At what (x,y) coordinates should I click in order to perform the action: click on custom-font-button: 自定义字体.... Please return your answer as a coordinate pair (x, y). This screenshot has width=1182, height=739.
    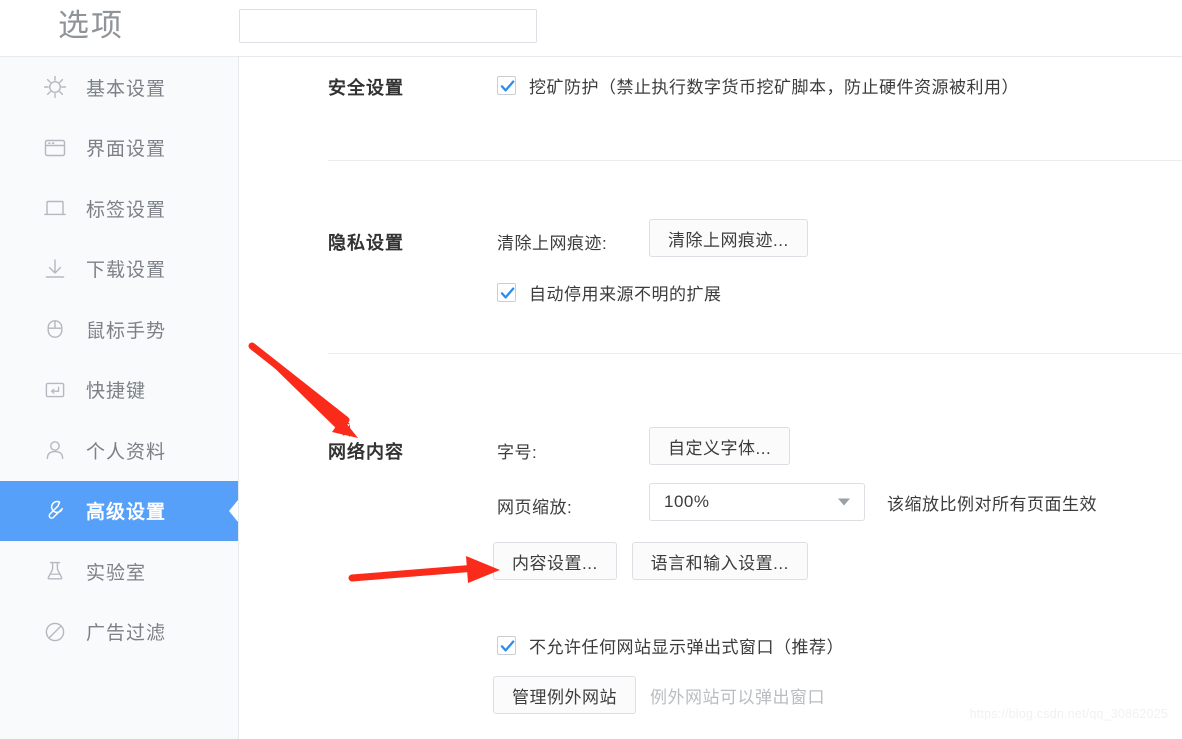
    Looking at the image, I should click on (720, 446).